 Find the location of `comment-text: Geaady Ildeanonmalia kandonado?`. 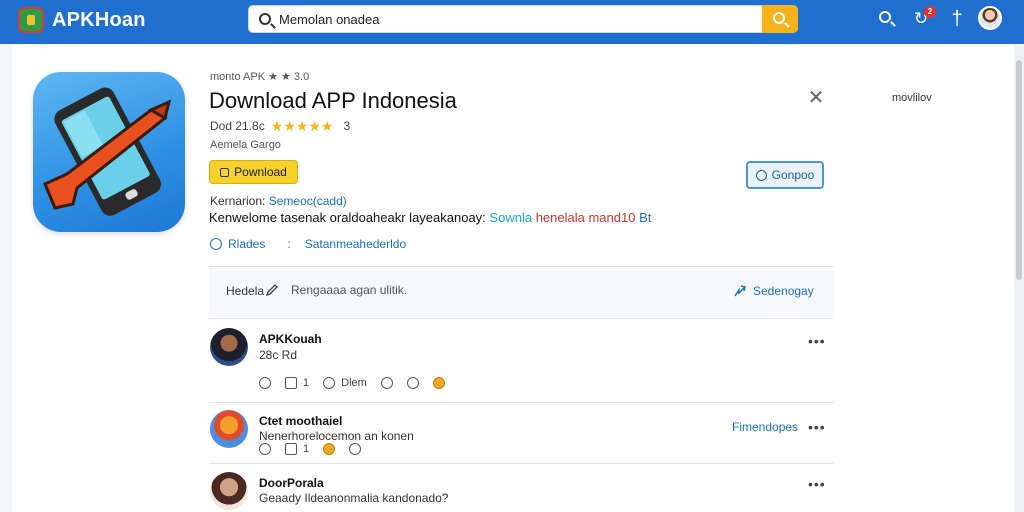

comment-text: Geaady Ildeanonmalia kandonado? is located at coordinates (354, 498).